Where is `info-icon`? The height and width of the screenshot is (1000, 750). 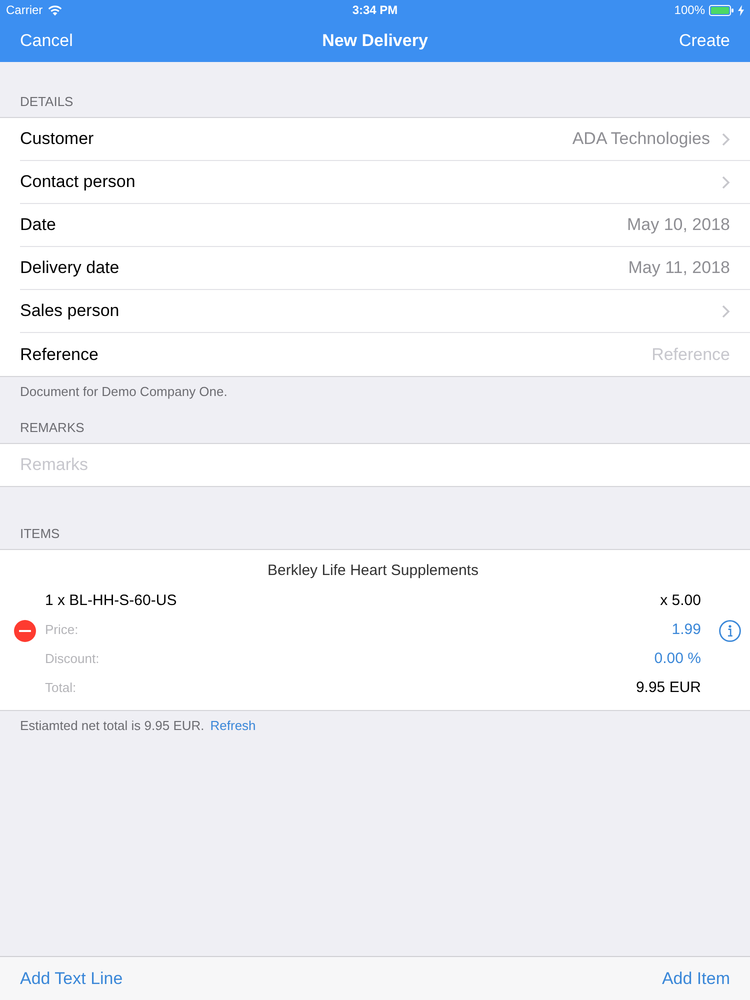
info-icon is located at coordinates (730, 631).